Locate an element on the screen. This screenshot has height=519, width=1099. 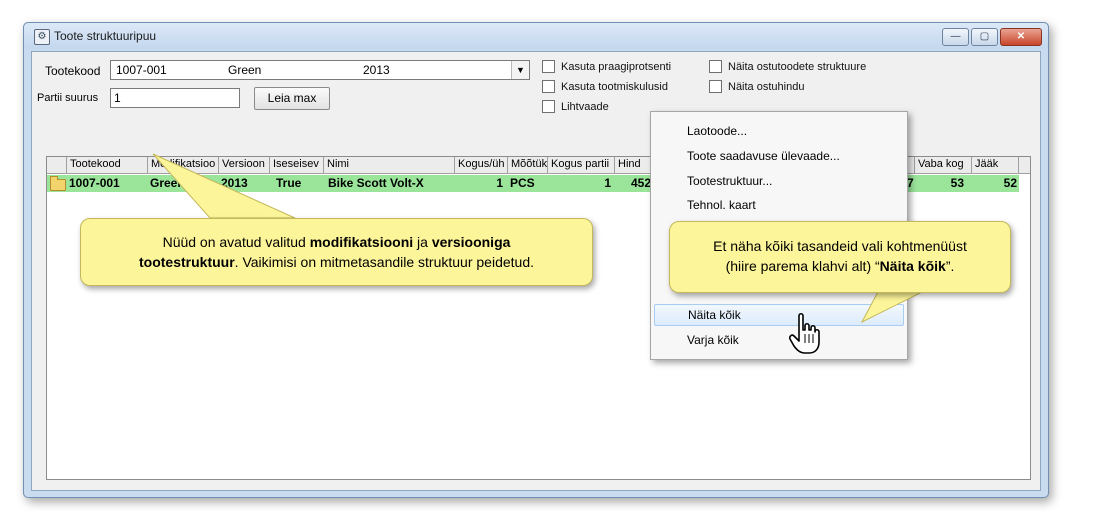
minimize-button: — is located at coordinates (955, 37).